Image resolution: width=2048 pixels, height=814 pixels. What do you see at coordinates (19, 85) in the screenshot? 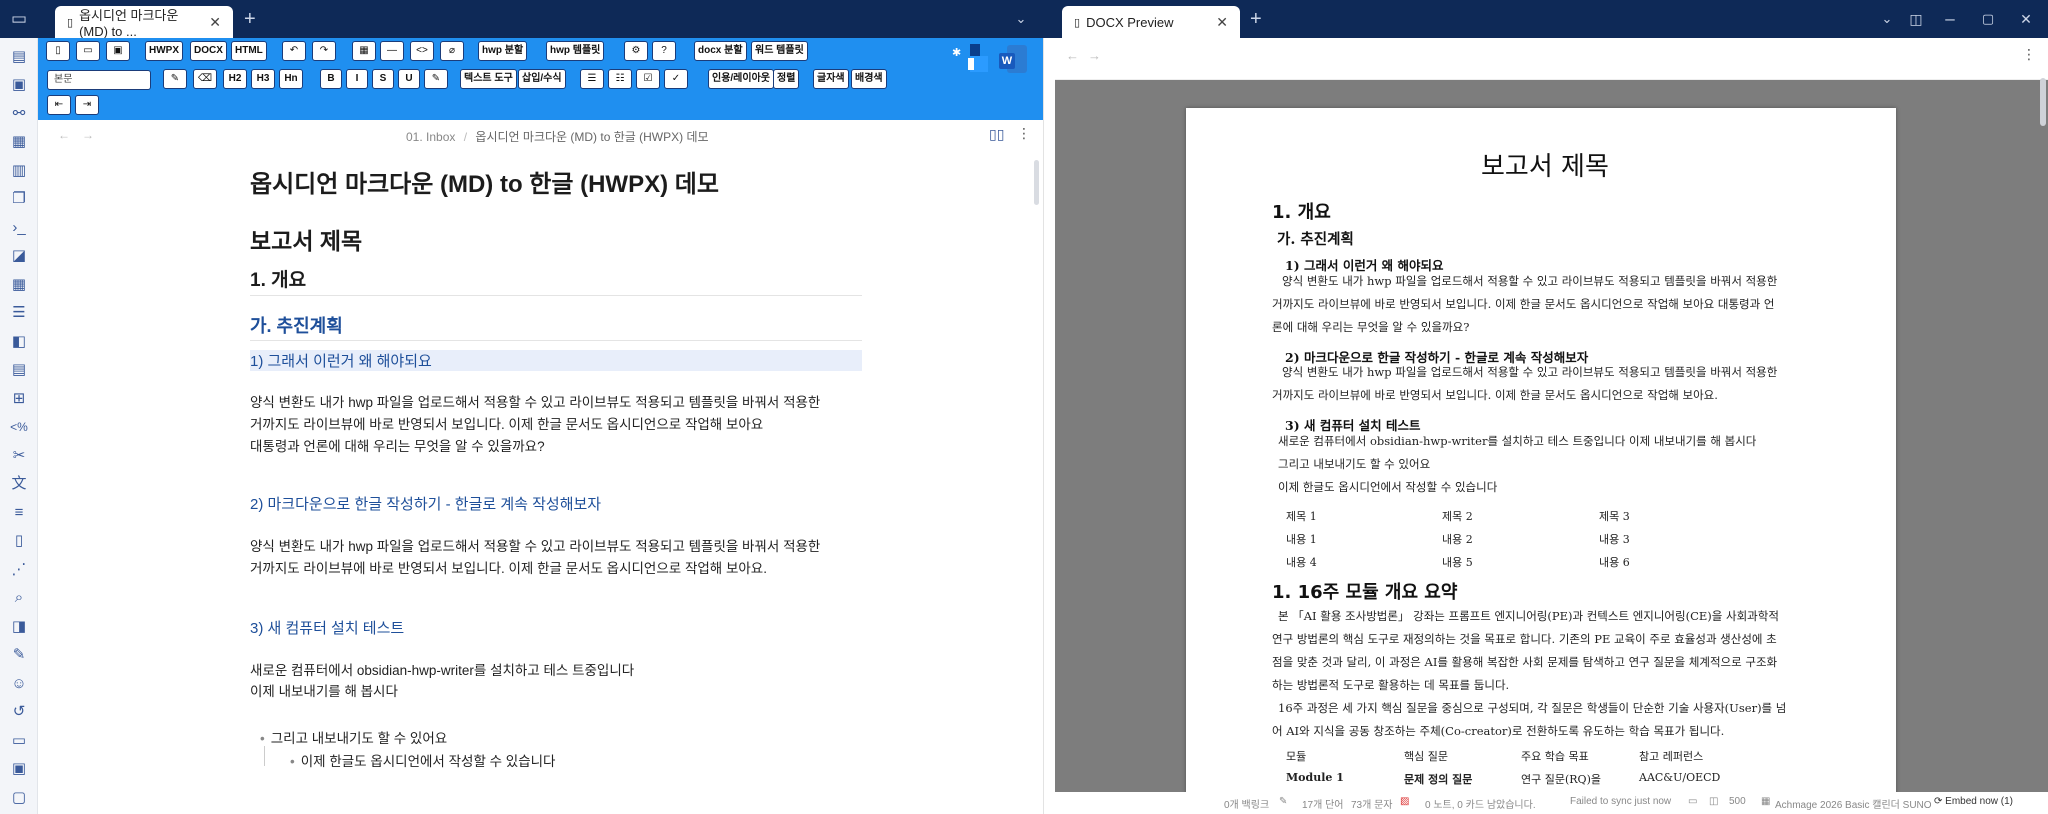
I see `new-note-icon: ▣` at bounding box center [19, 85].